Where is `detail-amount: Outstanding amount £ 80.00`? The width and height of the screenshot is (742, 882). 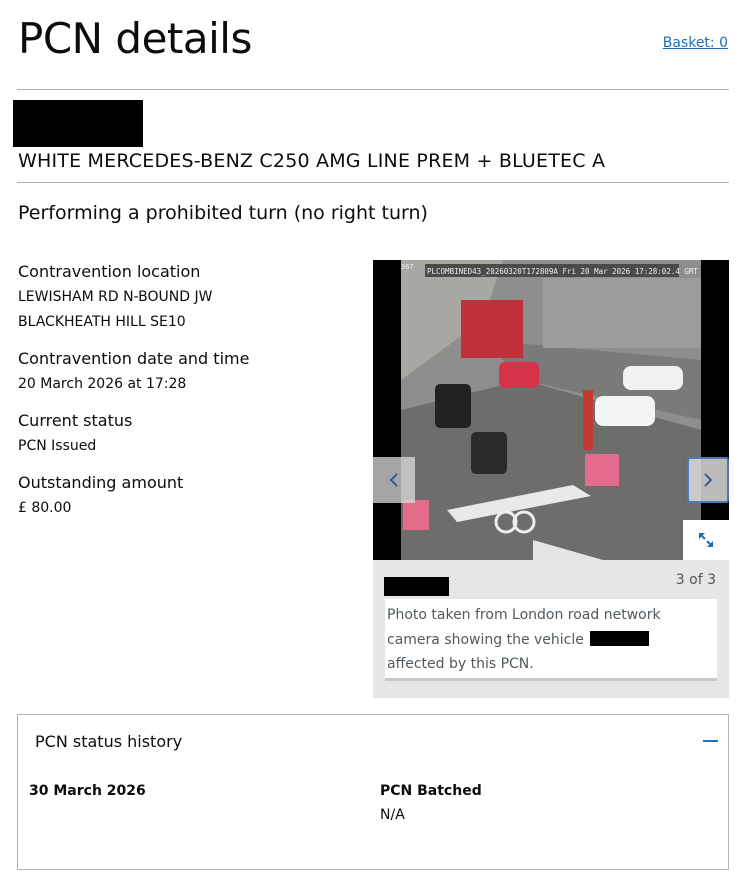 detail-amount: Outstanding amount £ 80.00 is located at coordinates (183, 497).